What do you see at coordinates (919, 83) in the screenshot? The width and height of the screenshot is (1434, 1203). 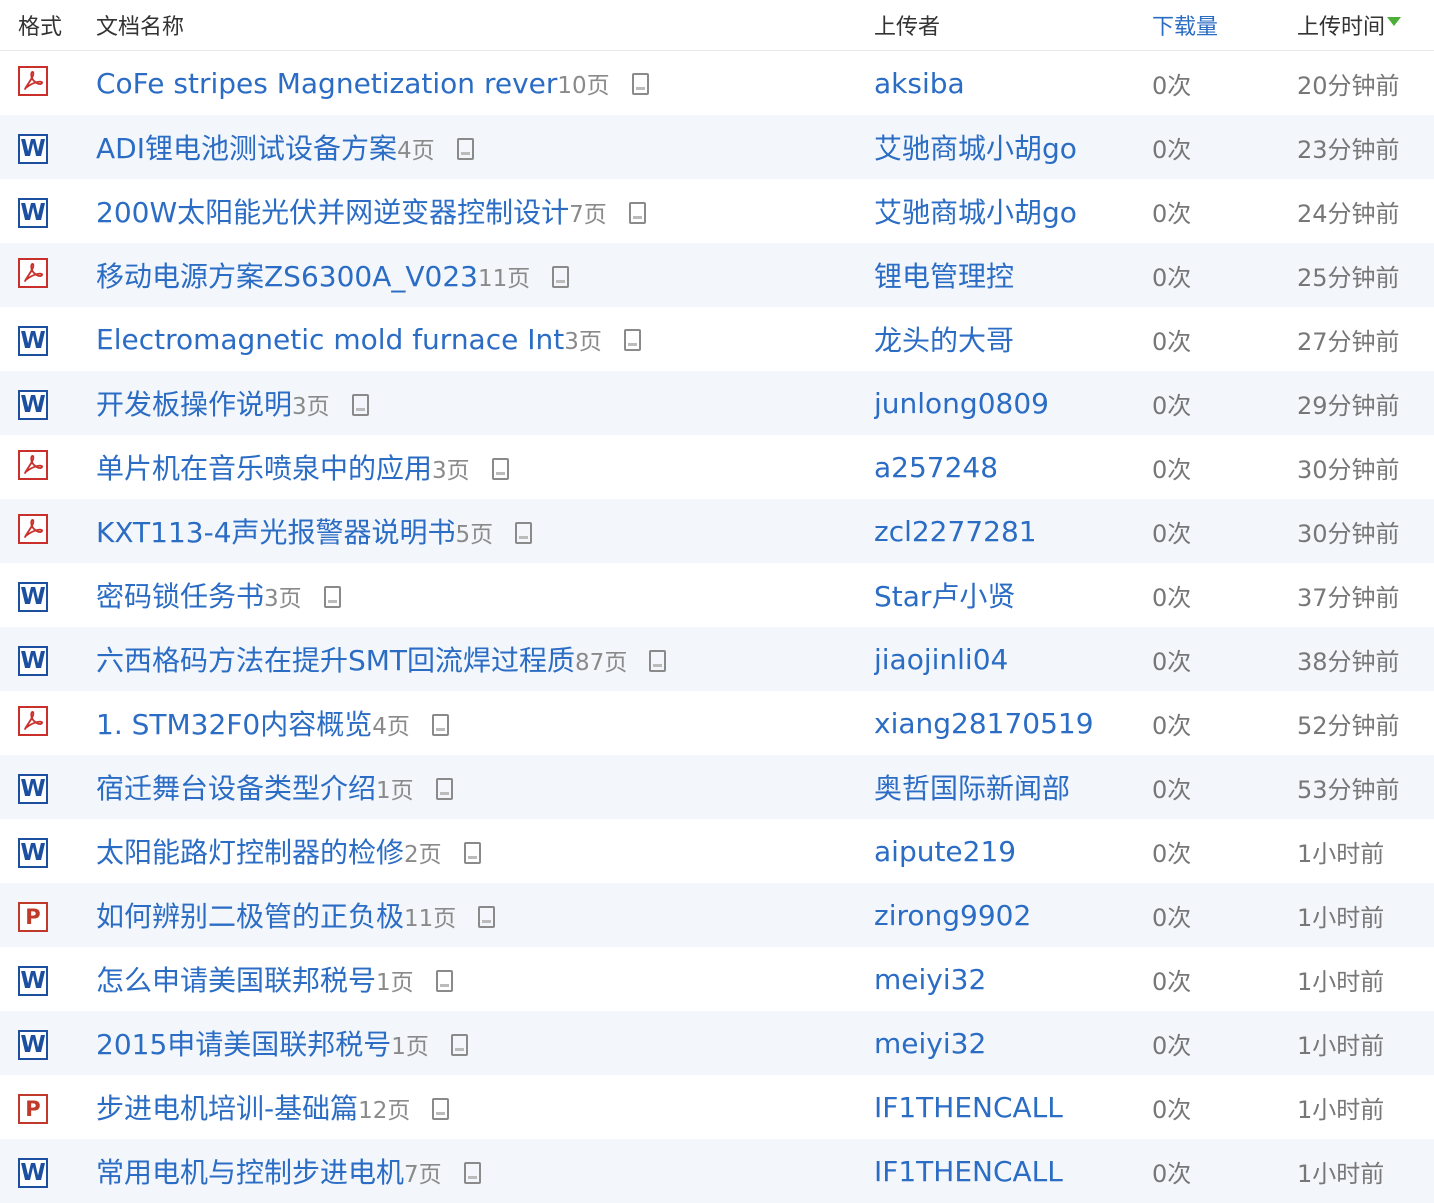 I see `uploader-link: aksiba` at bounding box center [919, 83].